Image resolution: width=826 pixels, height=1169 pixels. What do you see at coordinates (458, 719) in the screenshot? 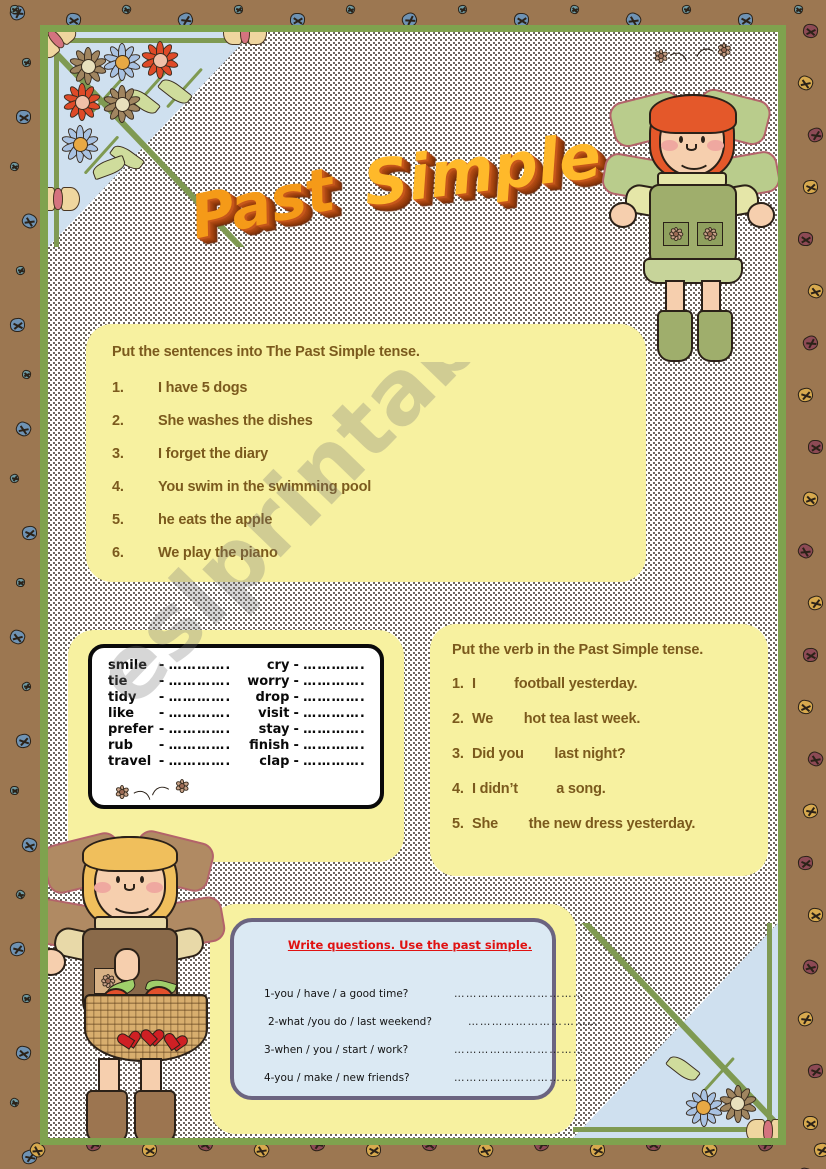
I see `item-number: 2.` at bounding box center [458, 719].